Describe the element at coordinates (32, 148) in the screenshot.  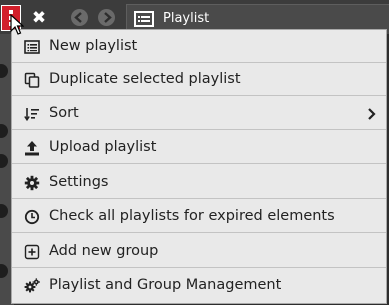
I see `upload-icon` at that location.